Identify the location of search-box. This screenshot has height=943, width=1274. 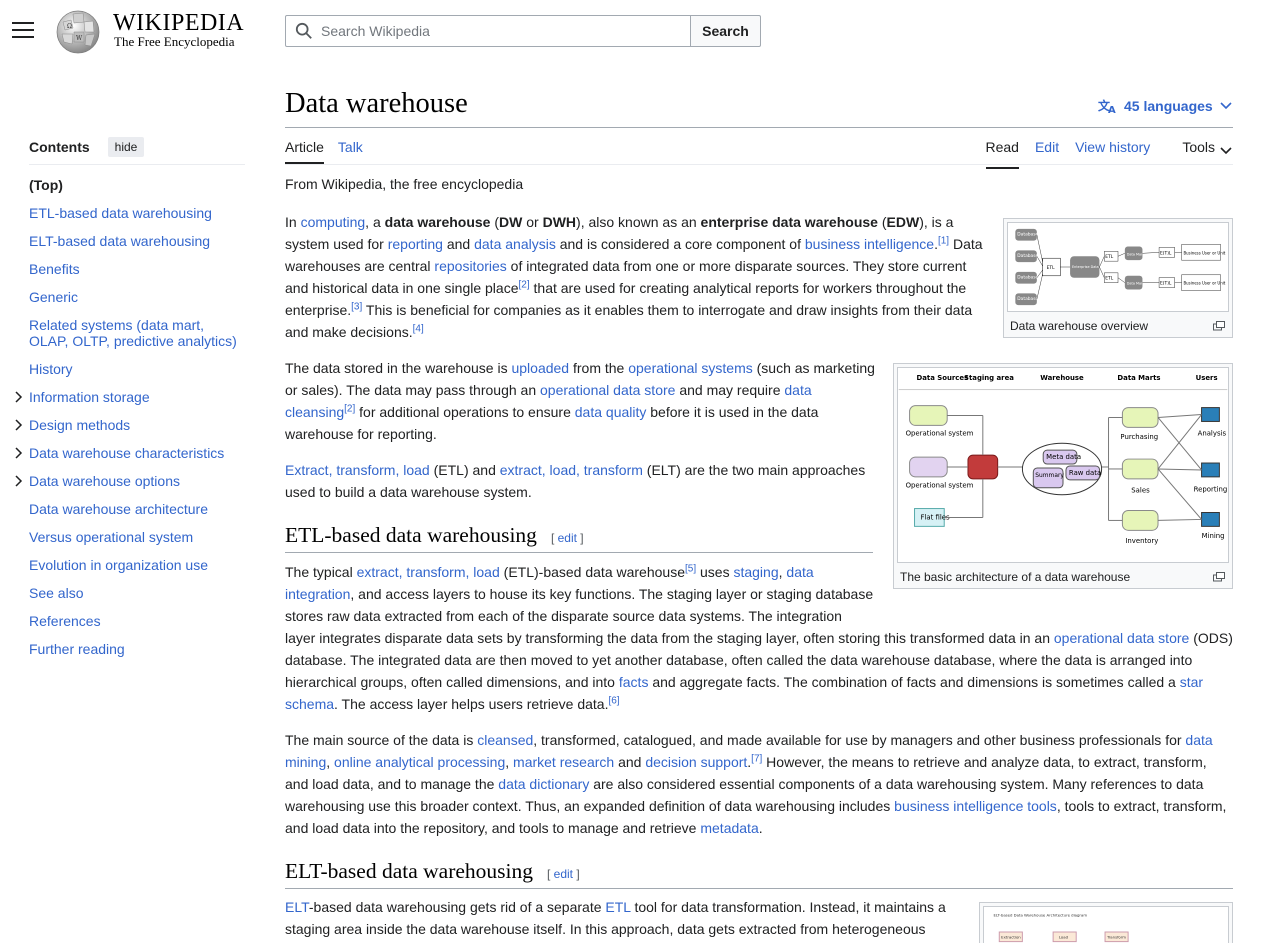
(488, 31).